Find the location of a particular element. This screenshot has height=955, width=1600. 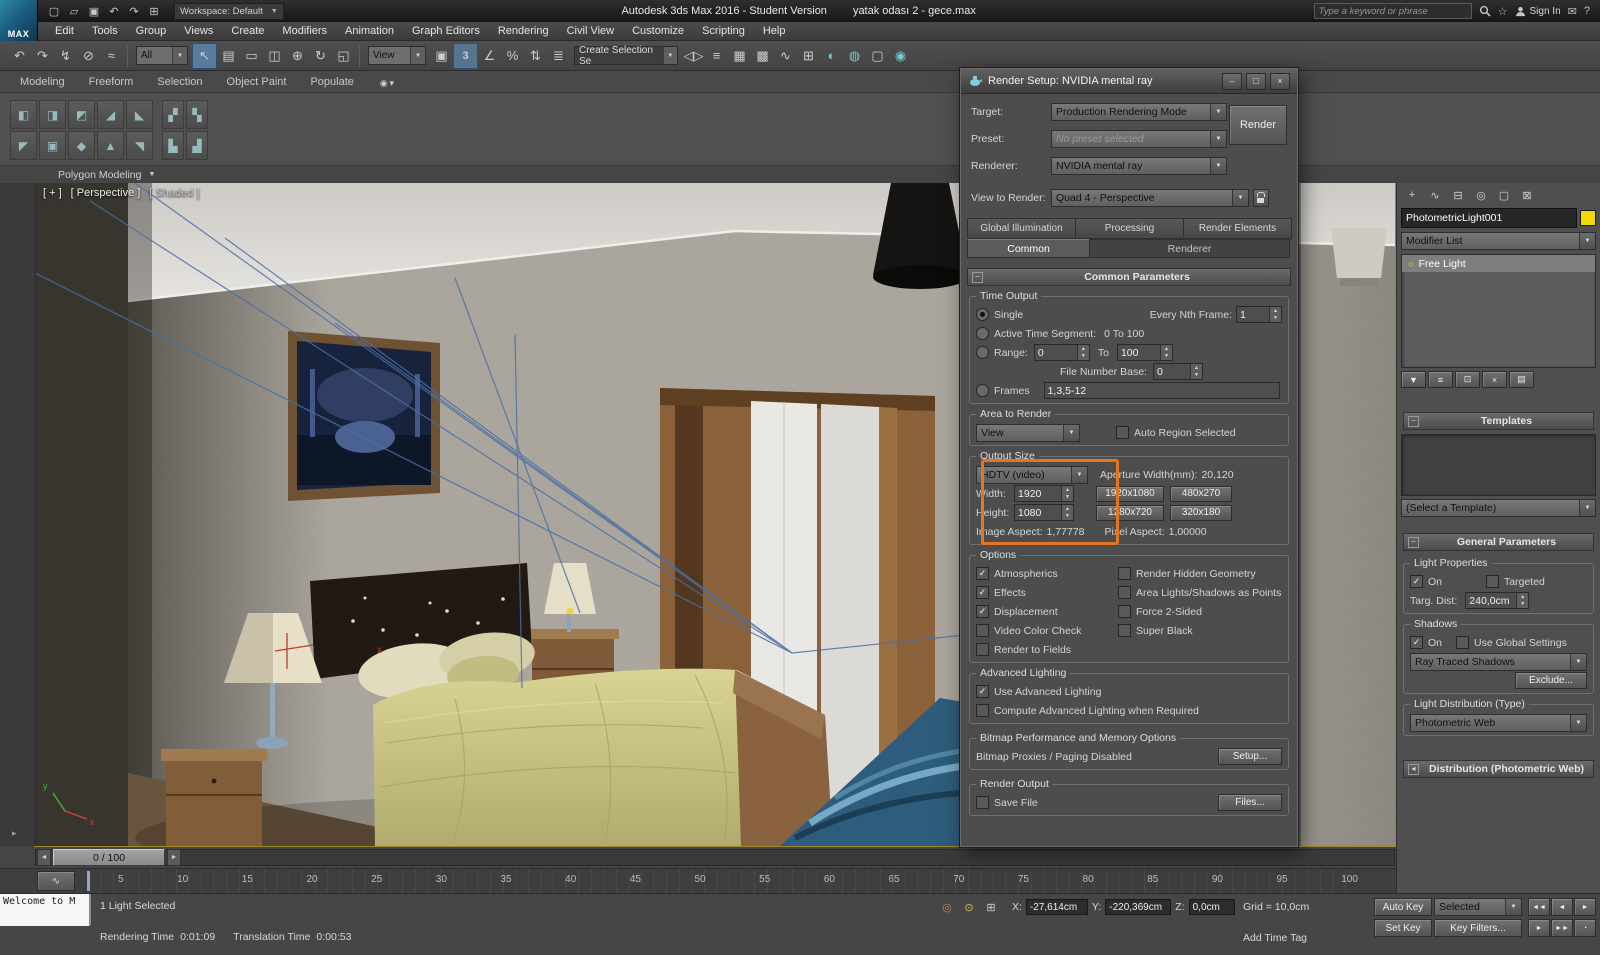

polygon-modeling-panel-header: Polygon Modeling ▼ is located at coordinates (800, 174).